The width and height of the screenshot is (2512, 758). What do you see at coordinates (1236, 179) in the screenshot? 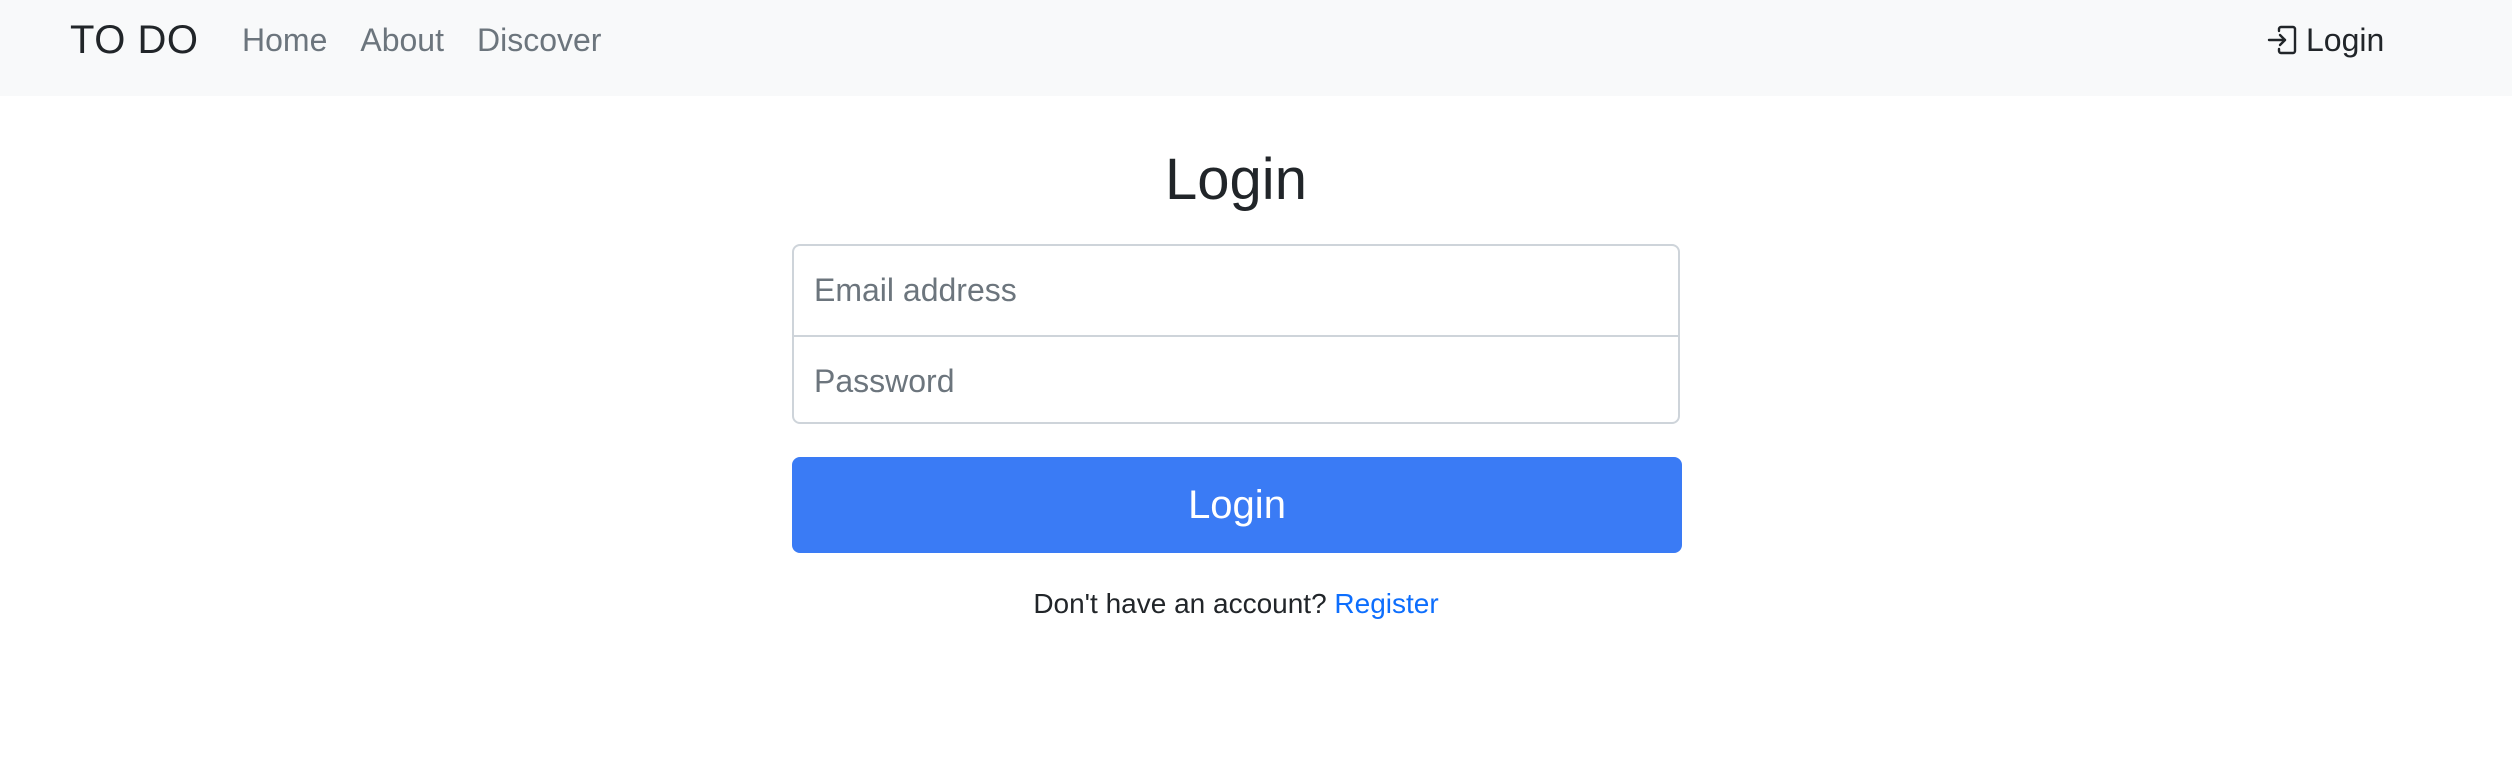
I see `page-title: Login` at bounding box center [1236, 179].